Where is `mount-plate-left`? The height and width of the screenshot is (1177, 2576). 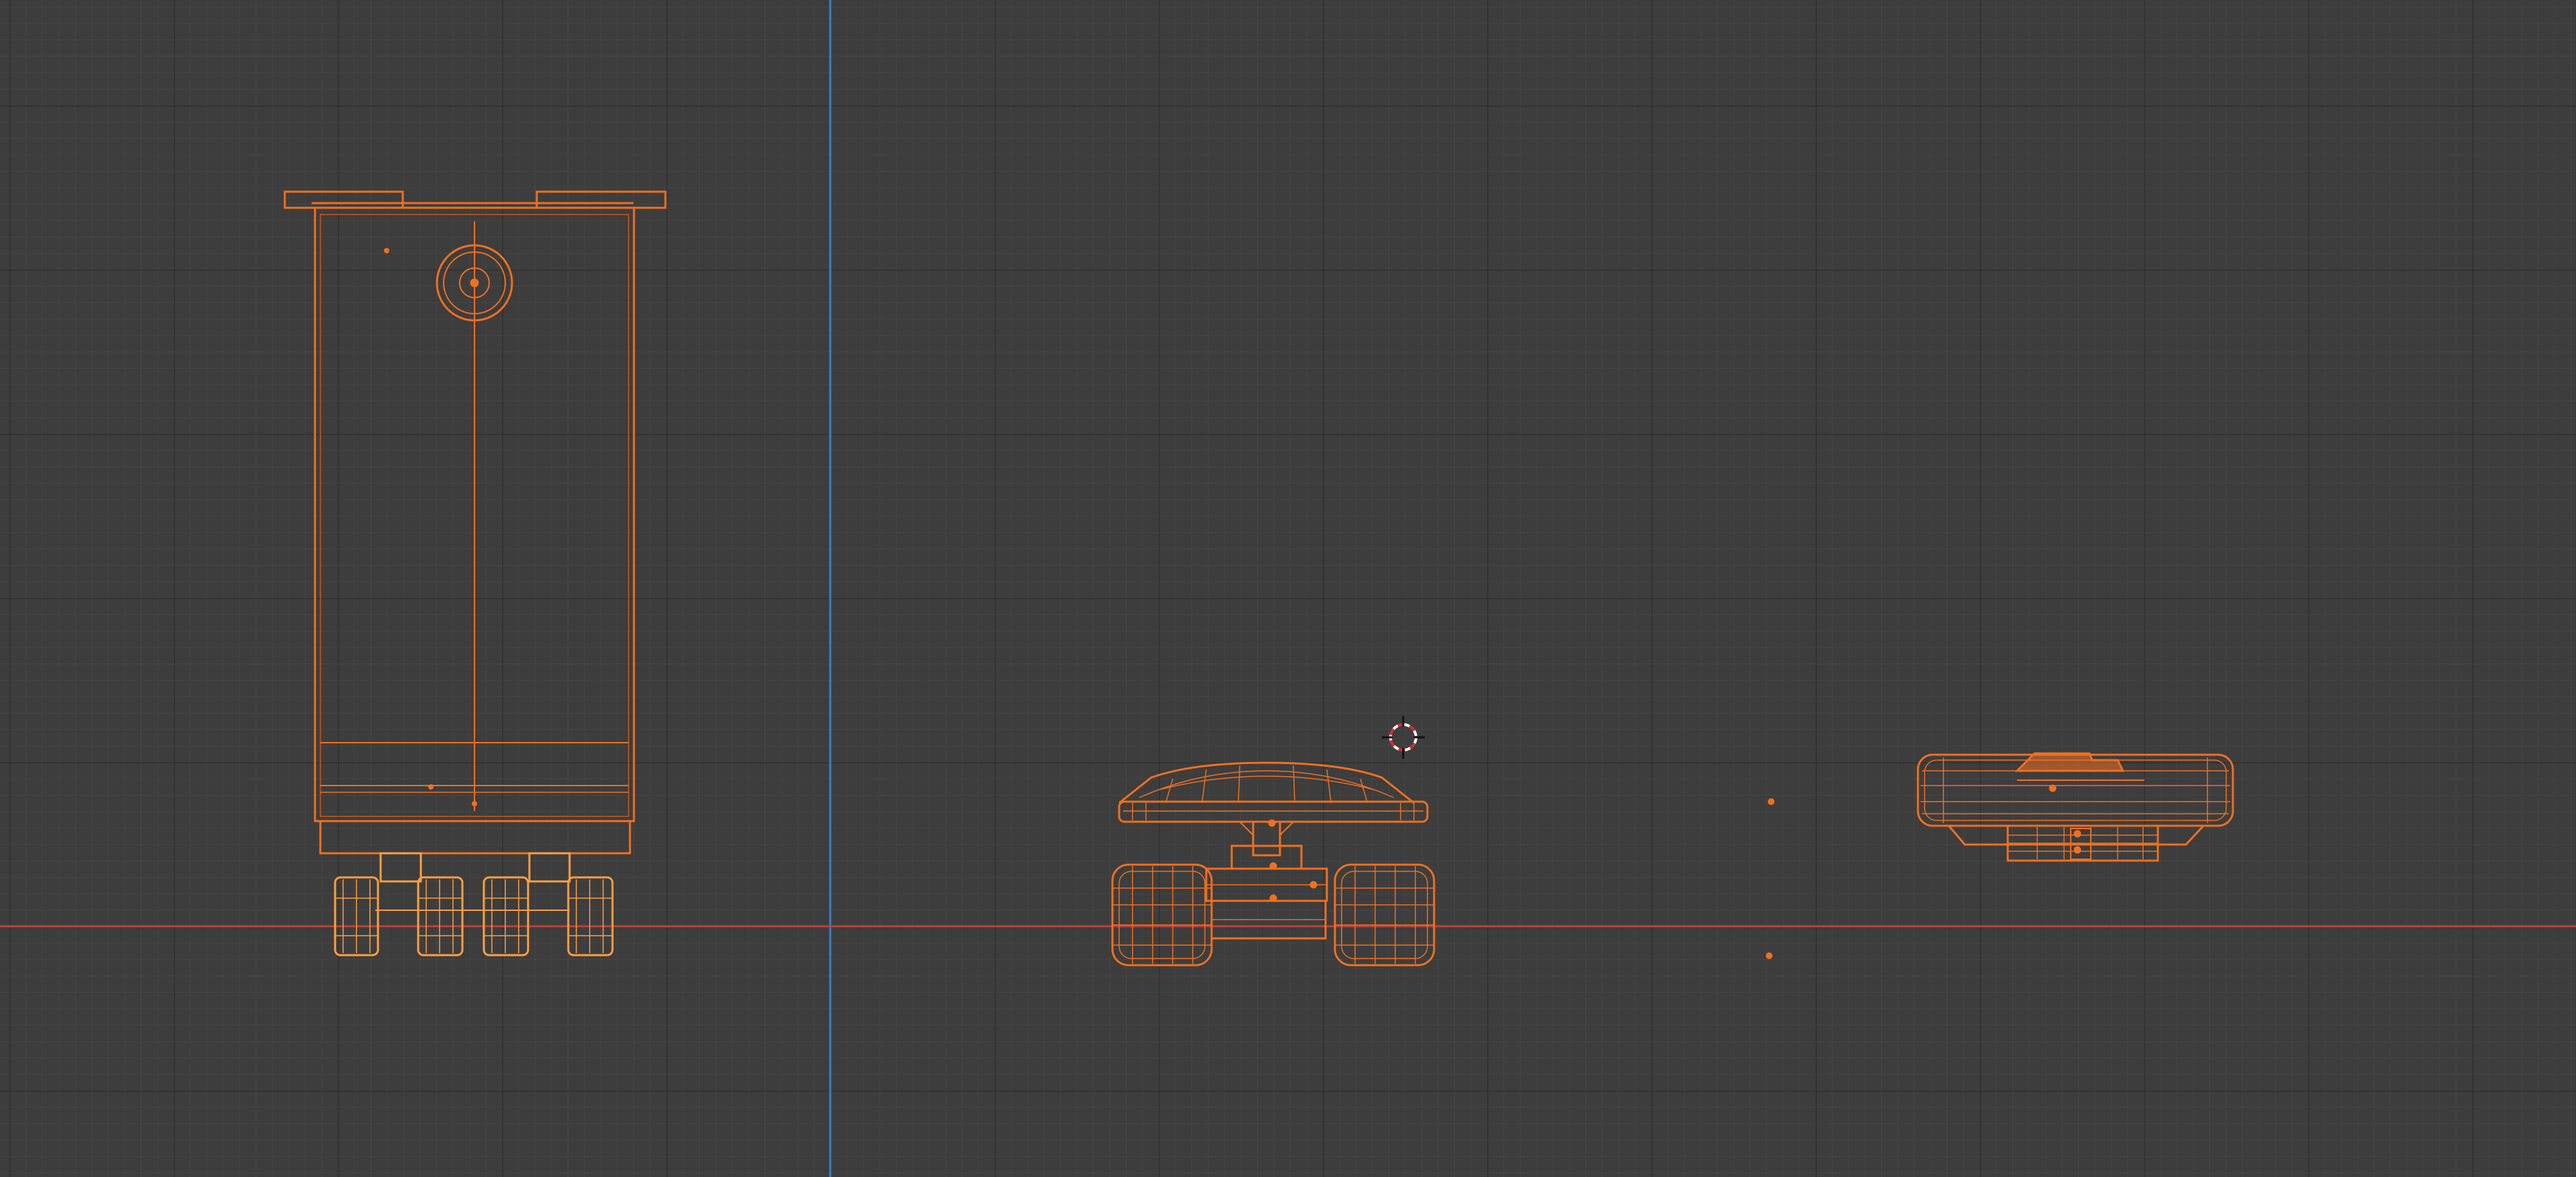 mount-plate-left is located at coordinates (343, 199).